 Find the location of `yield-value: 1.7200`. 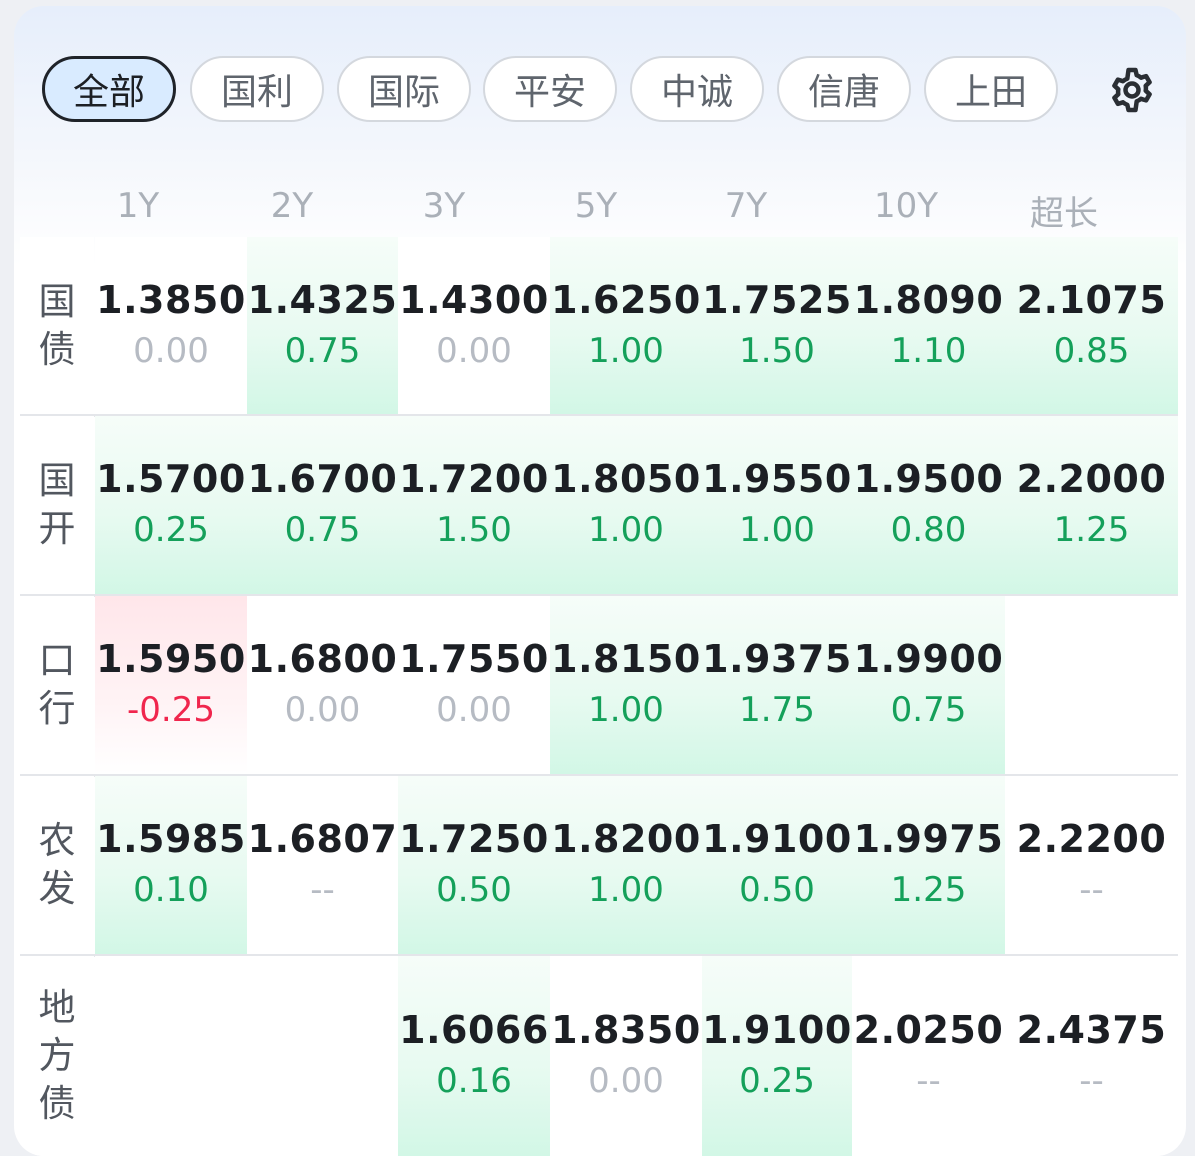

yield-value: 1.7200 is located at coordinates (474, 479).